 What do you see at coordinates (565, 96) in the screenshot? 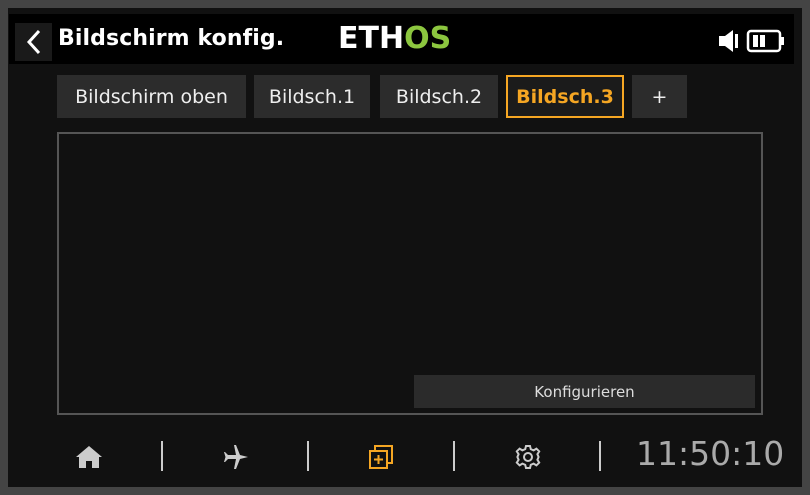
I see `tab-bildsch-3: Bildsch.3` at bounding box center [565, 96].